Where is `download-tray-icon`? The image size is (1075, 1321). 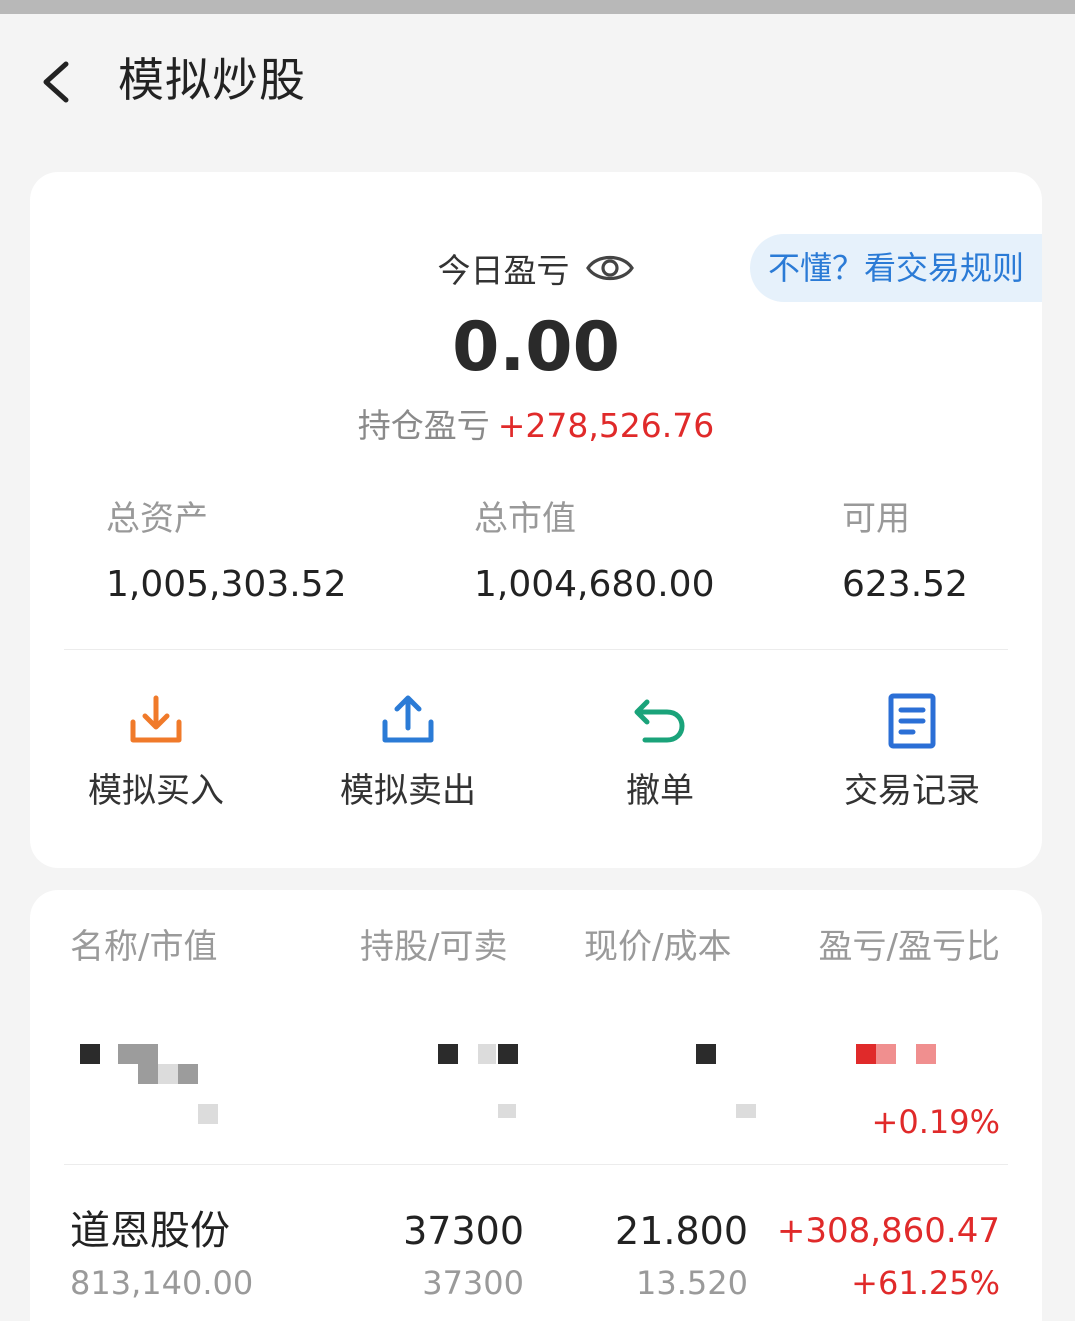
download-tray-icon is located at coordinates (156, 719).